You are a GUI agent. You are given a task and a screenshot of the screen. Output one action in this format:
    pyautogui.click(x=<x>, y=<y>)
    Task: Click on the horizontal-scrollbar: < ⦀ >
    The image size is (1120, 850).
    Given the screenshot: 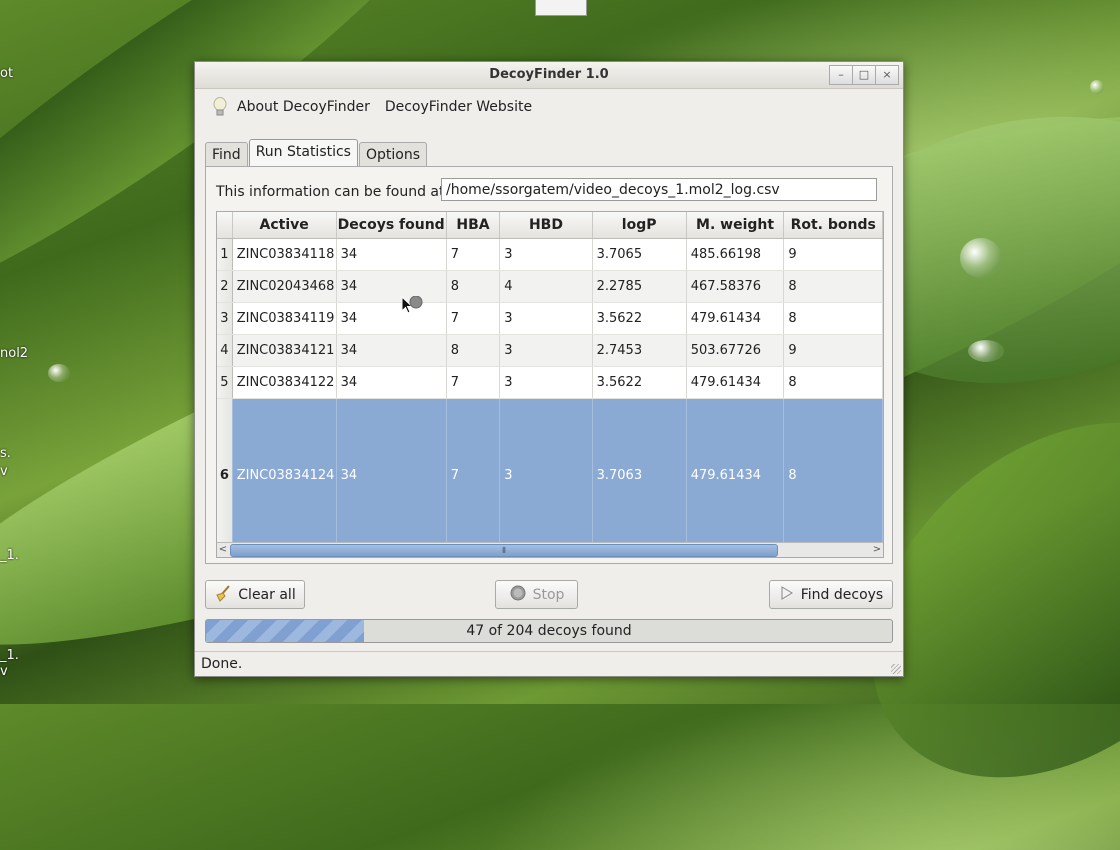 What is the action you would take?
    pyautogui.click(x=550, y=549)
    